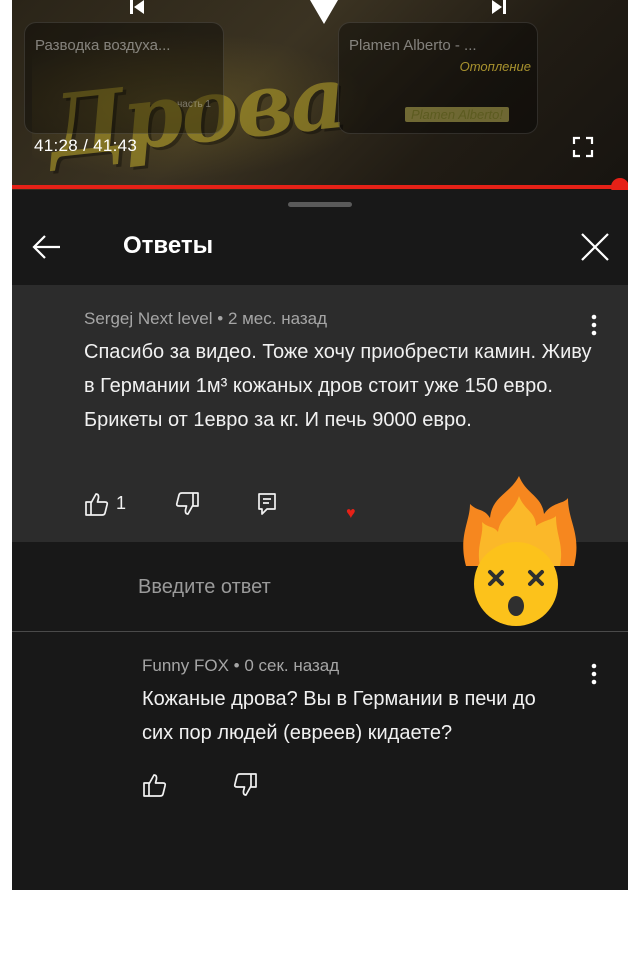  I want to click on drag-handle, so click(320, 204).